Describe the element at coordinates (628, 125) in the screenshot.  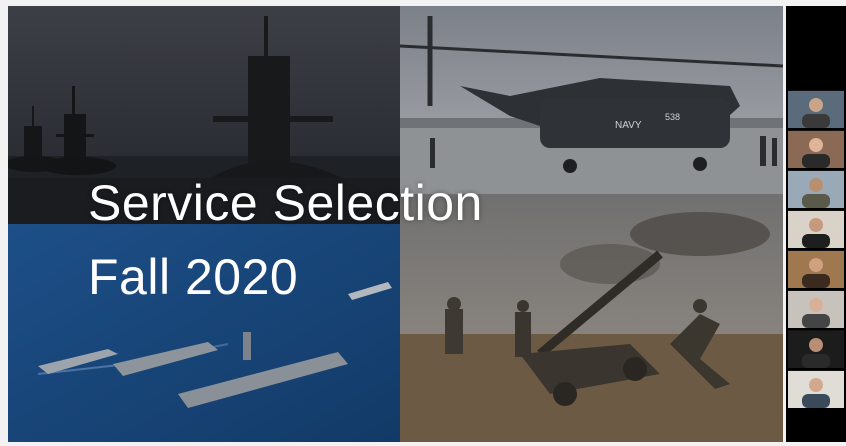
I see `svg-text: NAVY` at that location.